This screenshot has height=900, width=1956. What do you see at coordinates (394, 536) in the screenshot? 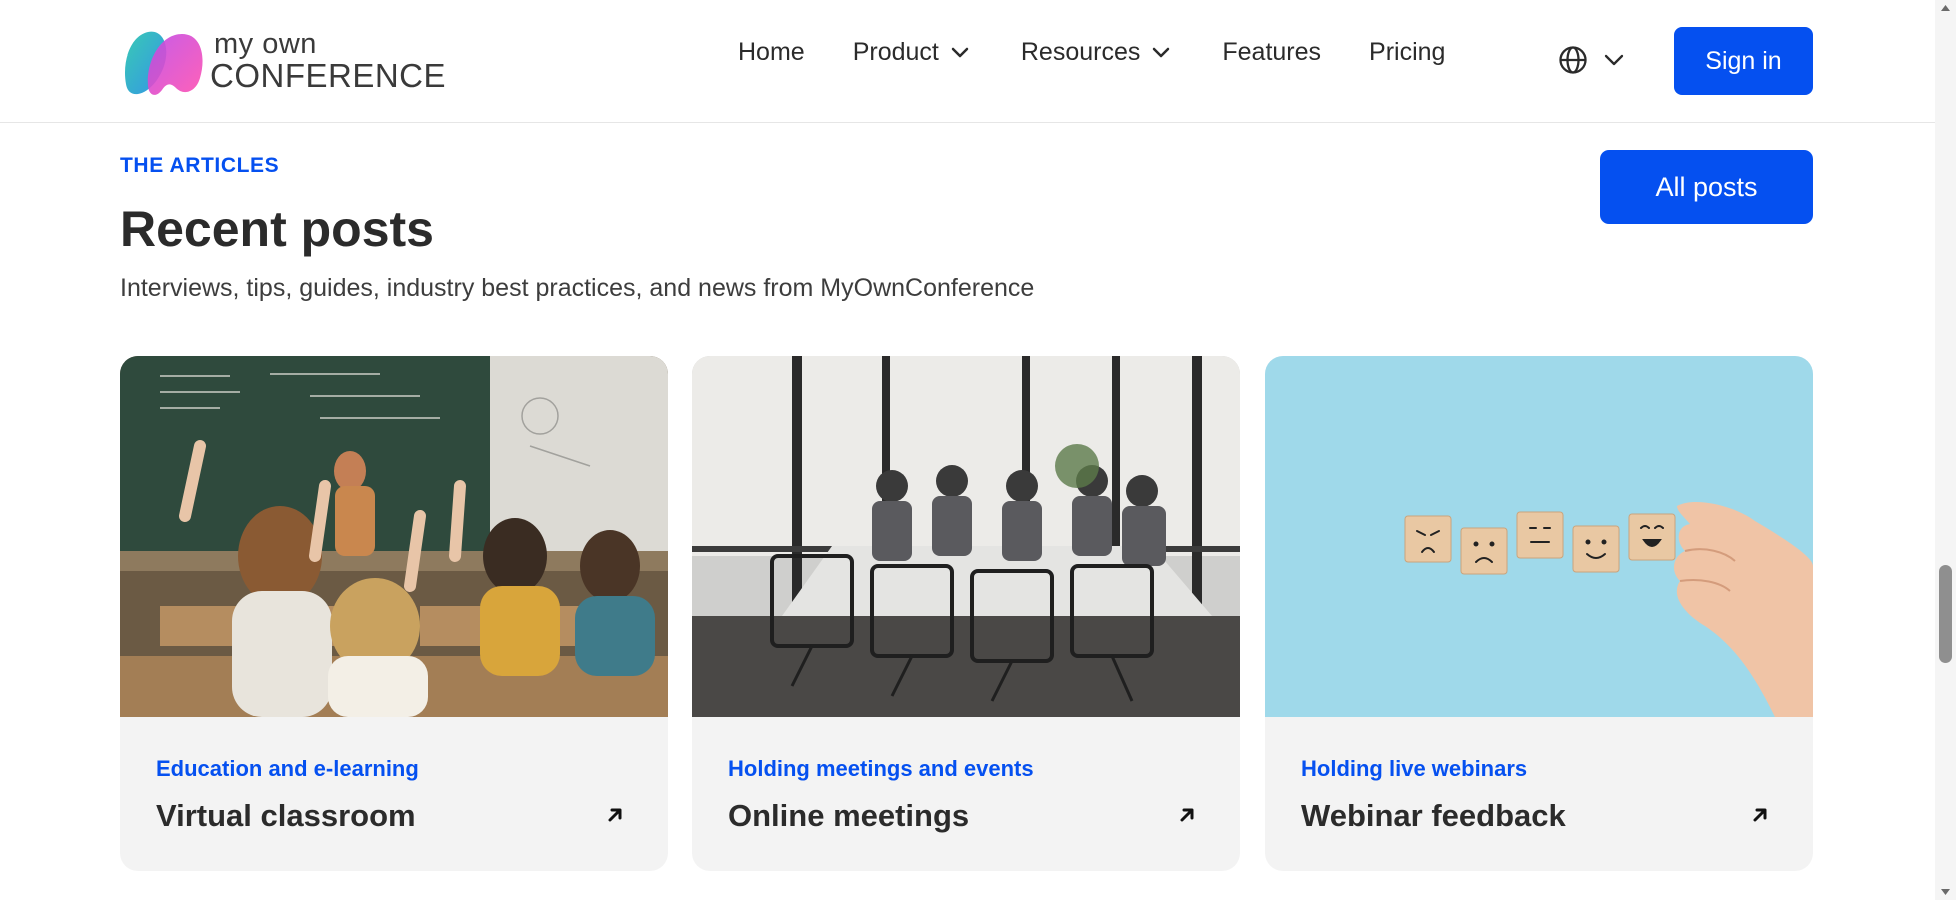
I see `post-image-classroom` at bounding box center [394, 536].